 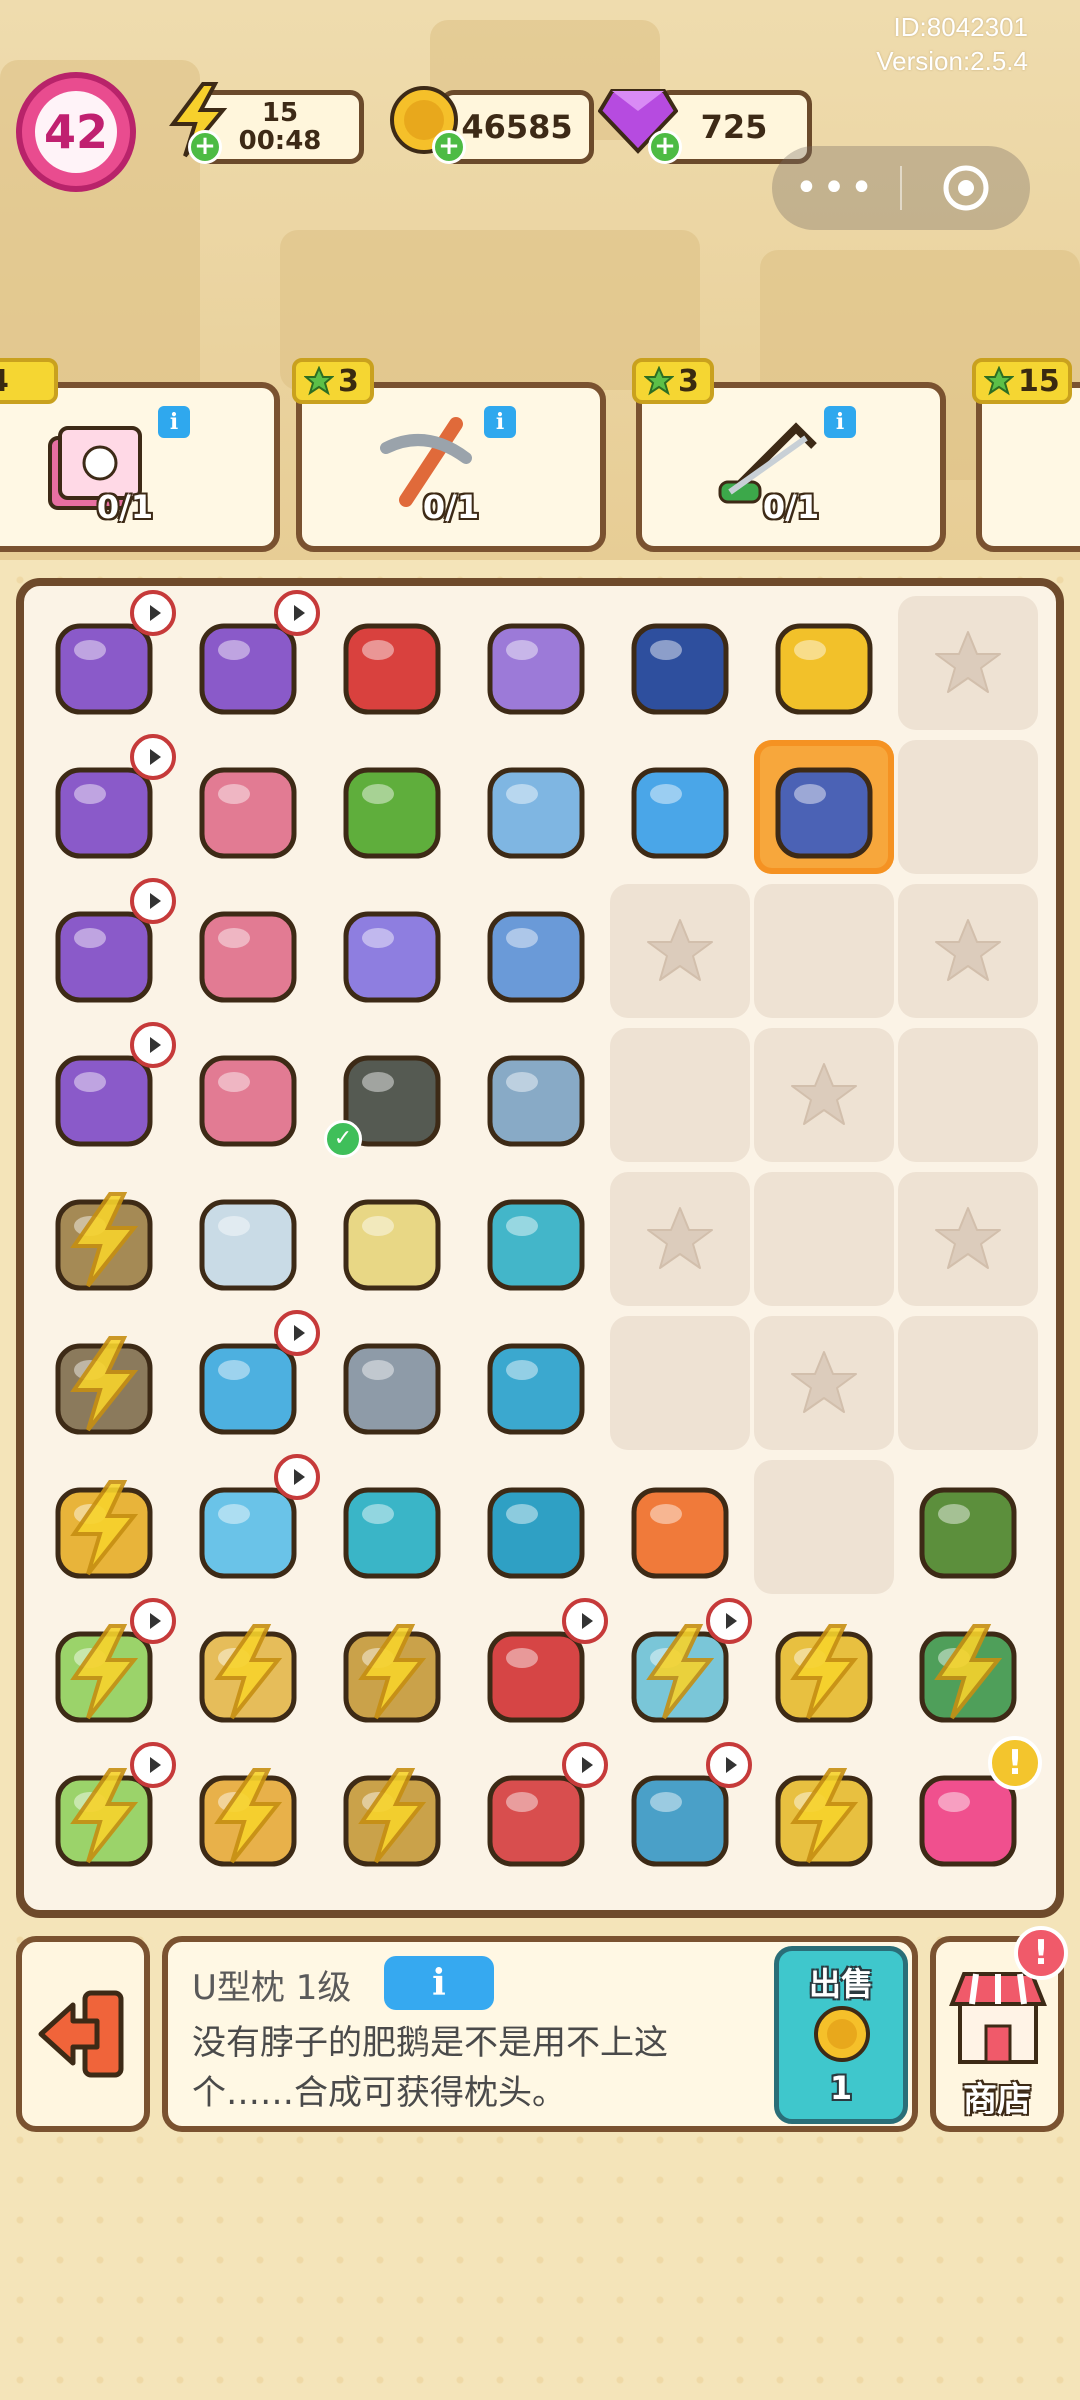 What do you see at coordinates (824, 807) in the screenshot?
I see `board-item-u-pillow` at bounding box center [824, 807].